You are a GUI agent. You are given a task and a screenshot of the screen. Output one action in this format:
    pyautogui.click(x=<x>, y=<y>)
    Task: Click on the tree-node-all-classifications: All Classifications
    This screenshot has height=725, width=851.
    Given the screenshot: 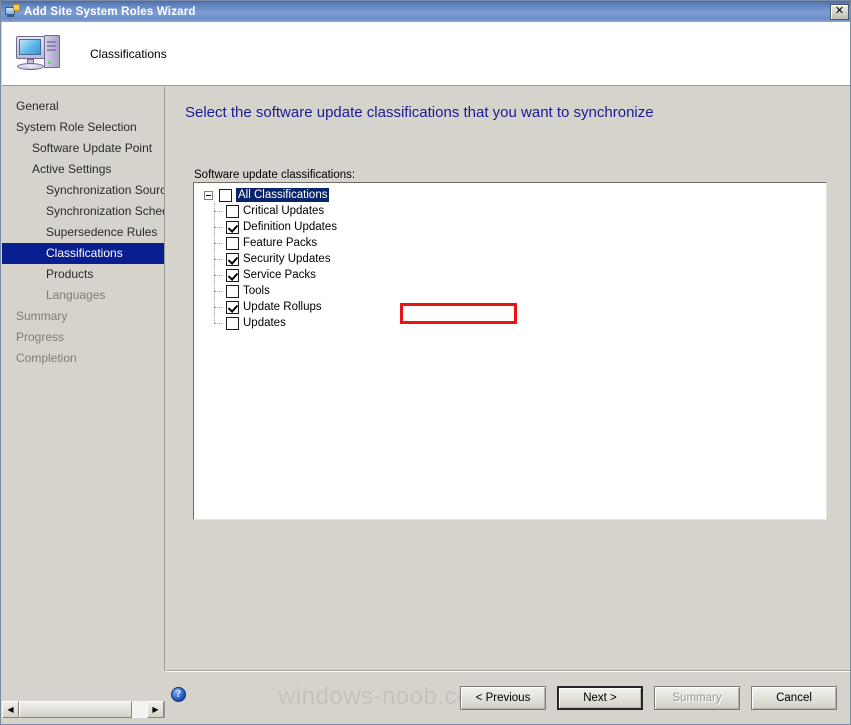 What is the action you would take?
    pyautogui.click(x=510, y=195)
    